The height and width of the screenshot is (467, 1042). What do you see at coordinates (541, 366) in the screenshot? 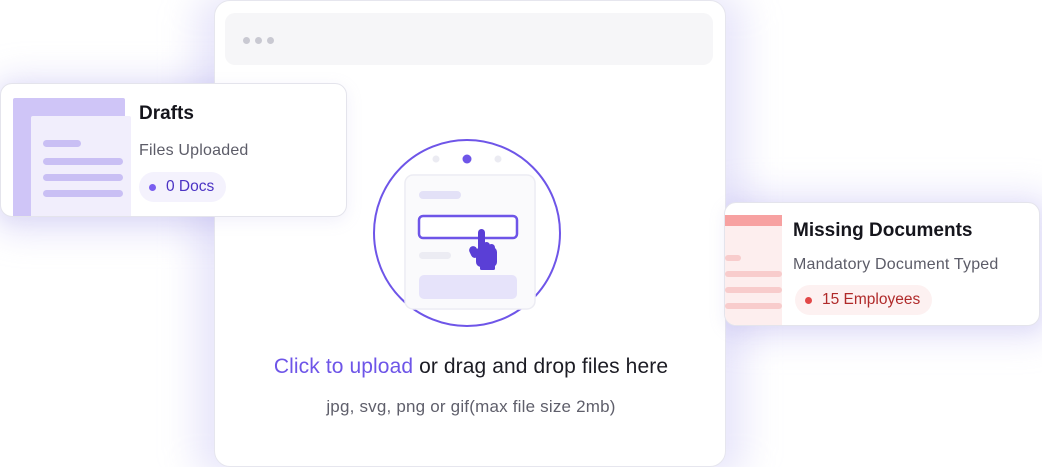
I see `drag-drop-text: or drag and drop files here` at bounding box center [541, 366].